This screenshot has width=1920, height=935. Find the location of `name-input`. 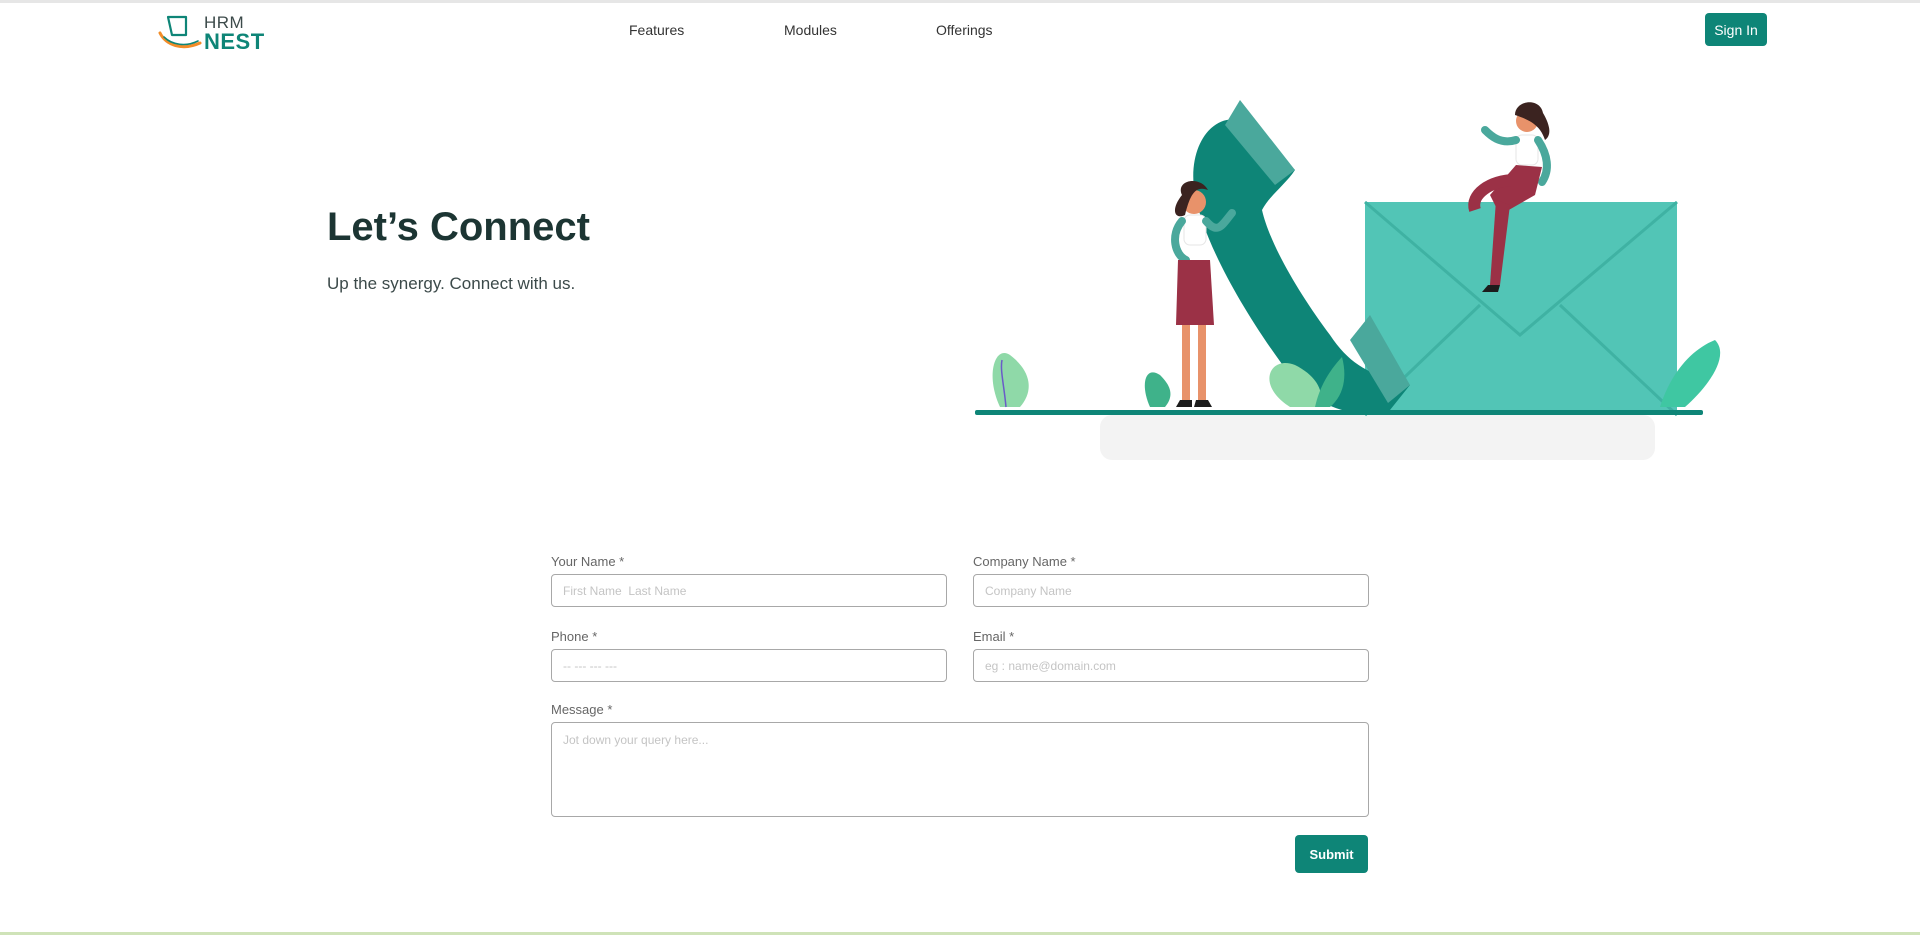

name-input is located at coordinates (749, 590).